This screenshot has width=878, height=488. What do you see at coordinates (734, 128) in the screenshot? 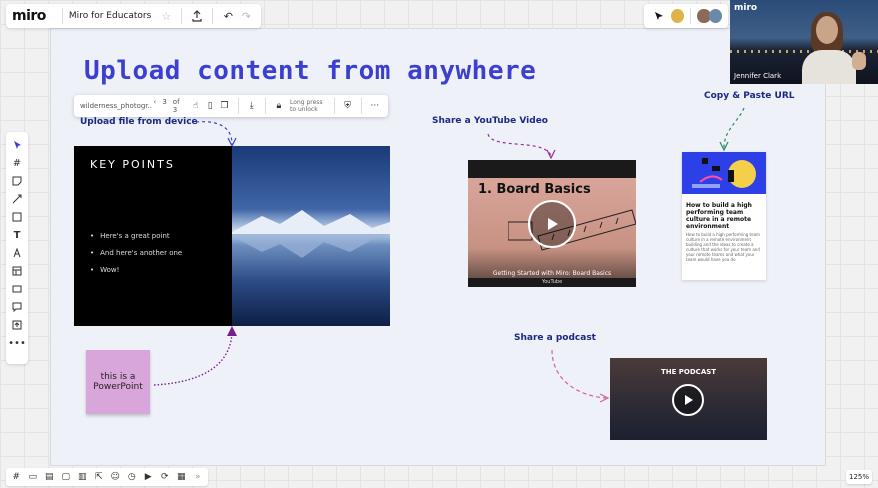
I see `arrow-copy-paste` at bounding box center [734, 128].